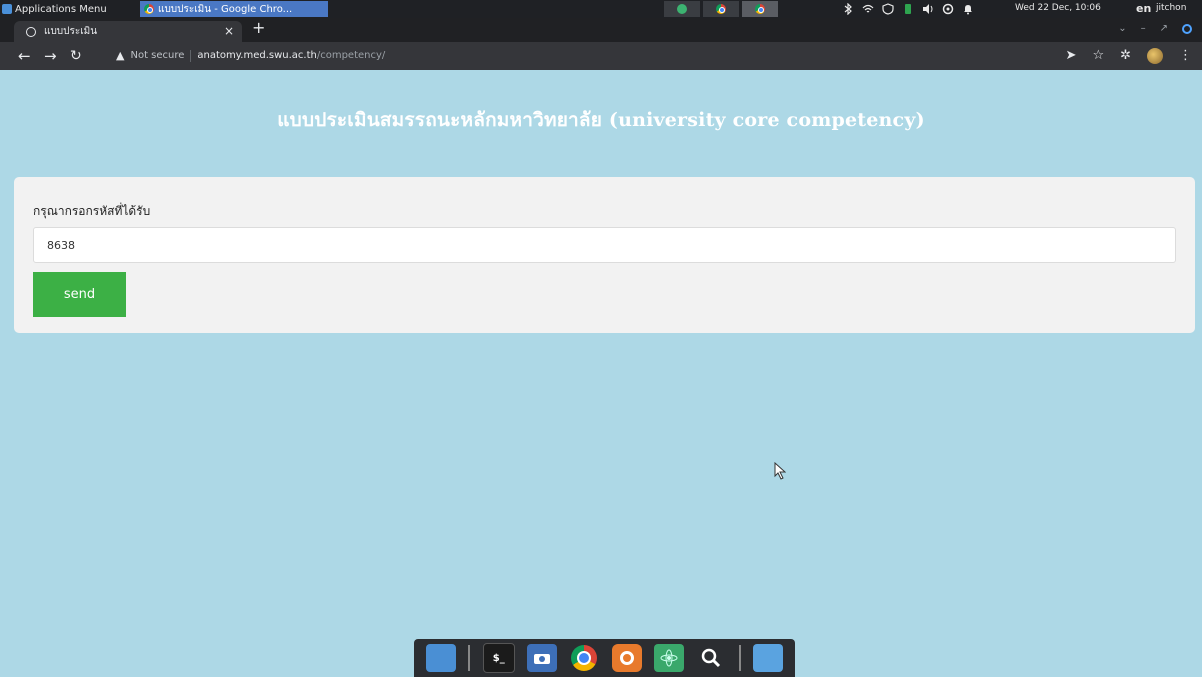 This screenshot has width=1202, height=677. What do you see at coordinates (1185, 56) in the screenshot?
I see `more-menu-icon: ⋮` at bounding box center [1185, 56].